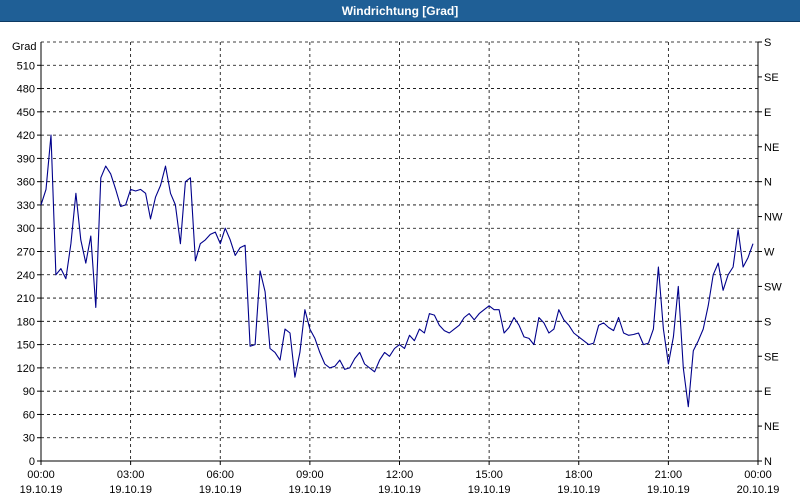 The height and width of the screenshot is (500, 800). Describe the element at coordinates (220, 475) in the screenshot. I see `x-tick-time-label: 06:00` at that location.